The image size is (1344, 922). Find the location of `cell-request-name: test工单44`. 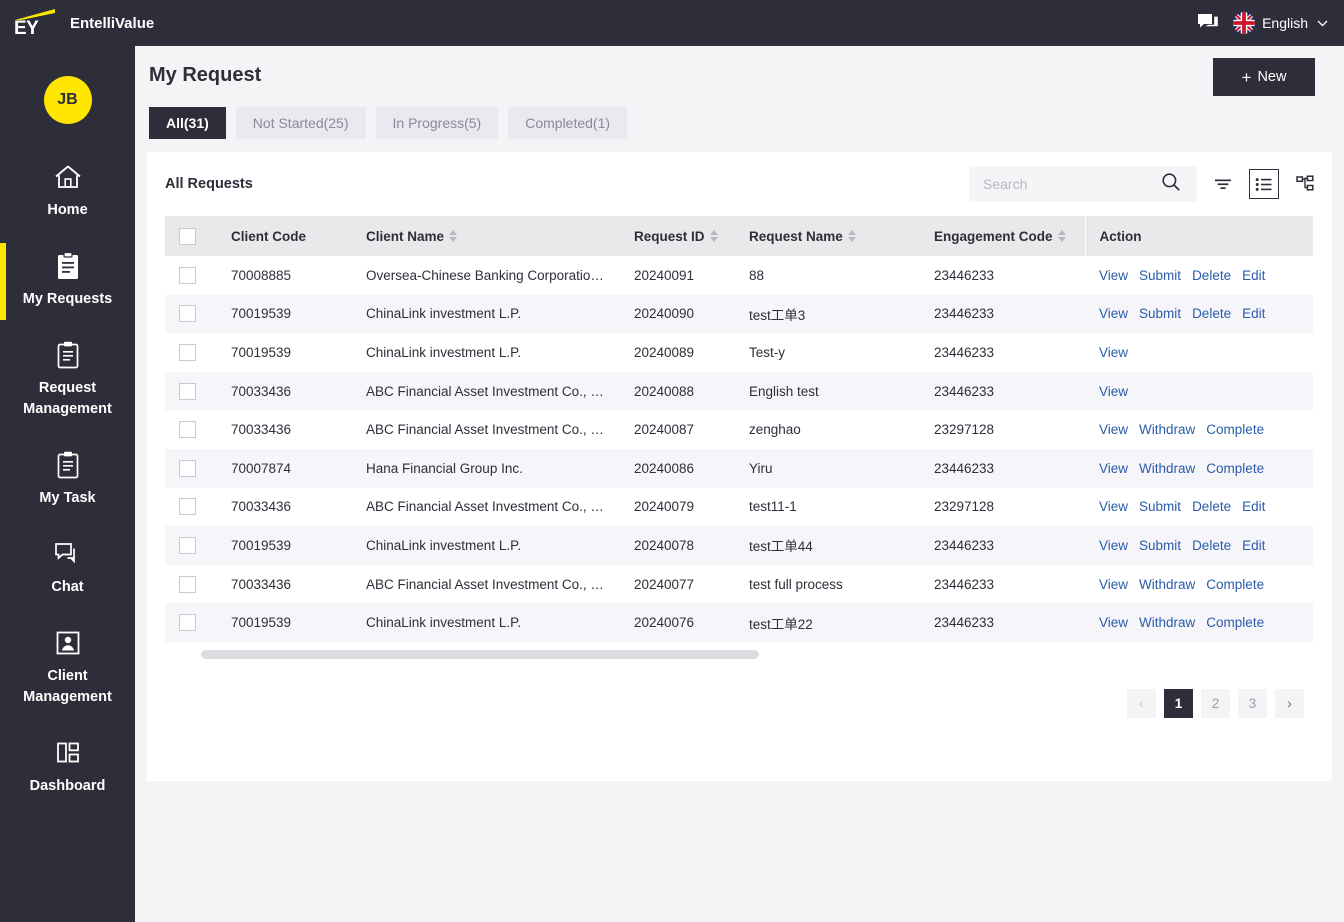

cell-request-name: test工单44 is located at coordinates (827, 545).